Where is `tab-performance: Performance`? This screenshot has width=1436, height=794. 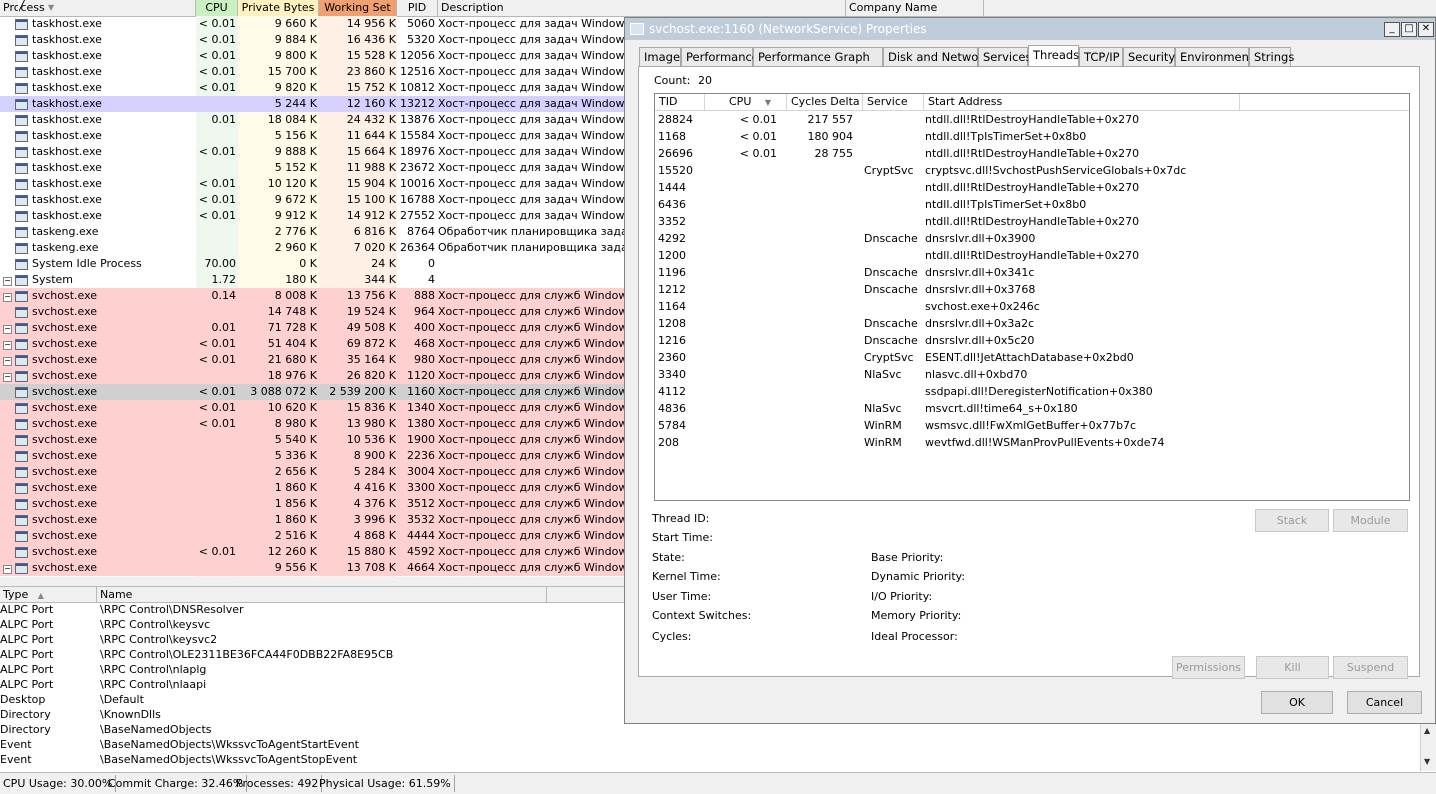
tab-performance: Performance is located at coordinates (720, 56).